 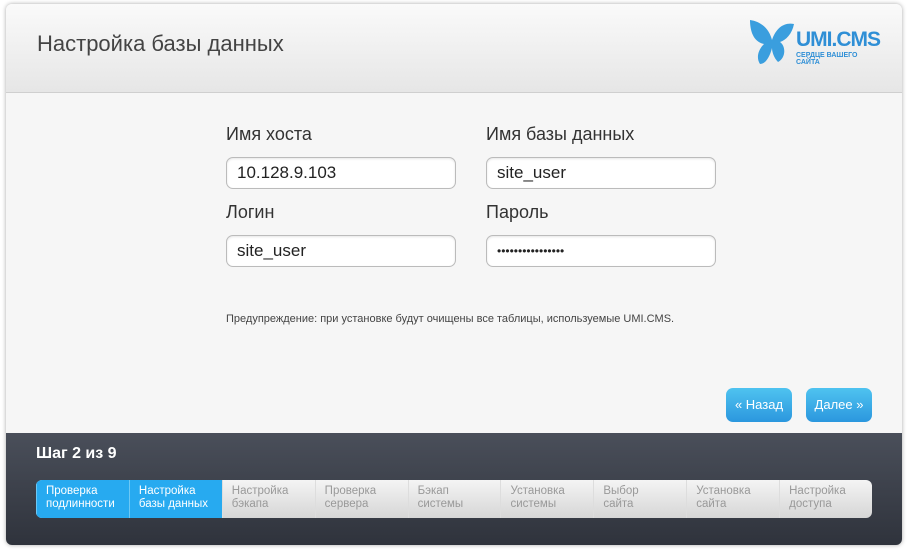 What do you see at coordinates (160, 43) in the screenshot?
I see `page-title: Настройка базы данных` at bounding box center [160, 43].